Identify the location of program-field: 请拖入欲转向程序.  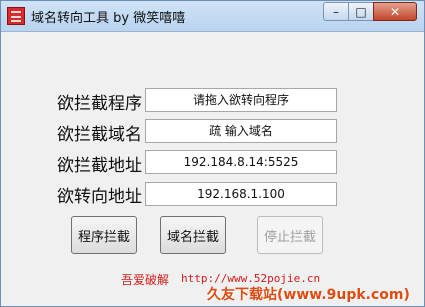
(241, 100).